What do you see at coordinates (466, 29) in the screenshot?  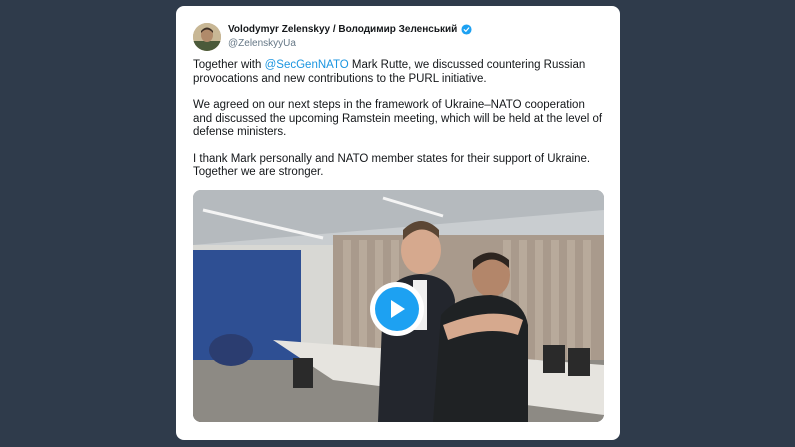 I see `verified-badge-icon` at bounding box center [466, 29].